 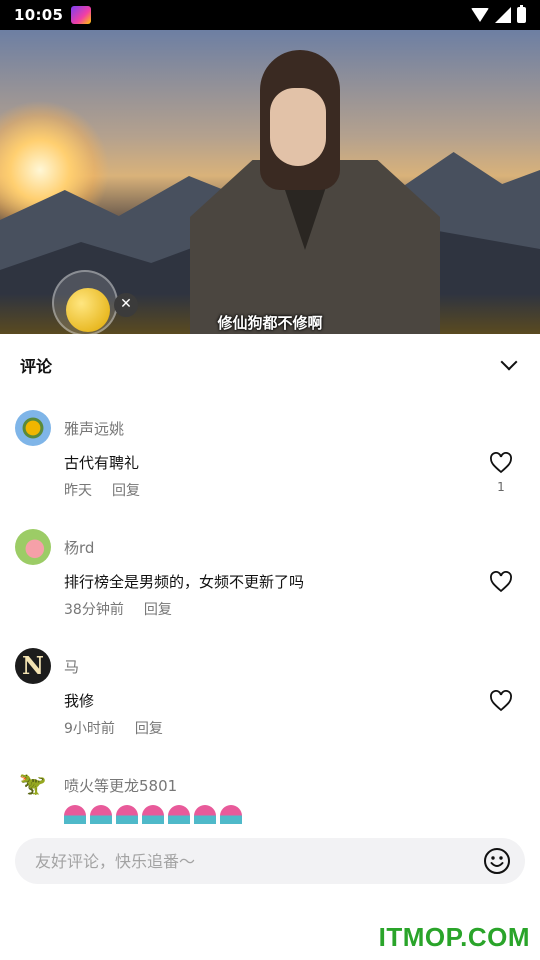 What do you see at coordinates (270, 15) in the screenshot?
I see `status-bar: 10:05` at bounding box center [270, 15].